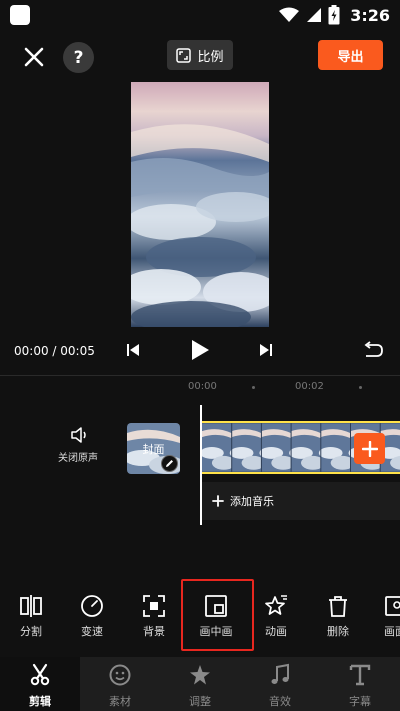 The image size is (400, 711). I want to click on status-indicators: 3:26, so click(334, 15).